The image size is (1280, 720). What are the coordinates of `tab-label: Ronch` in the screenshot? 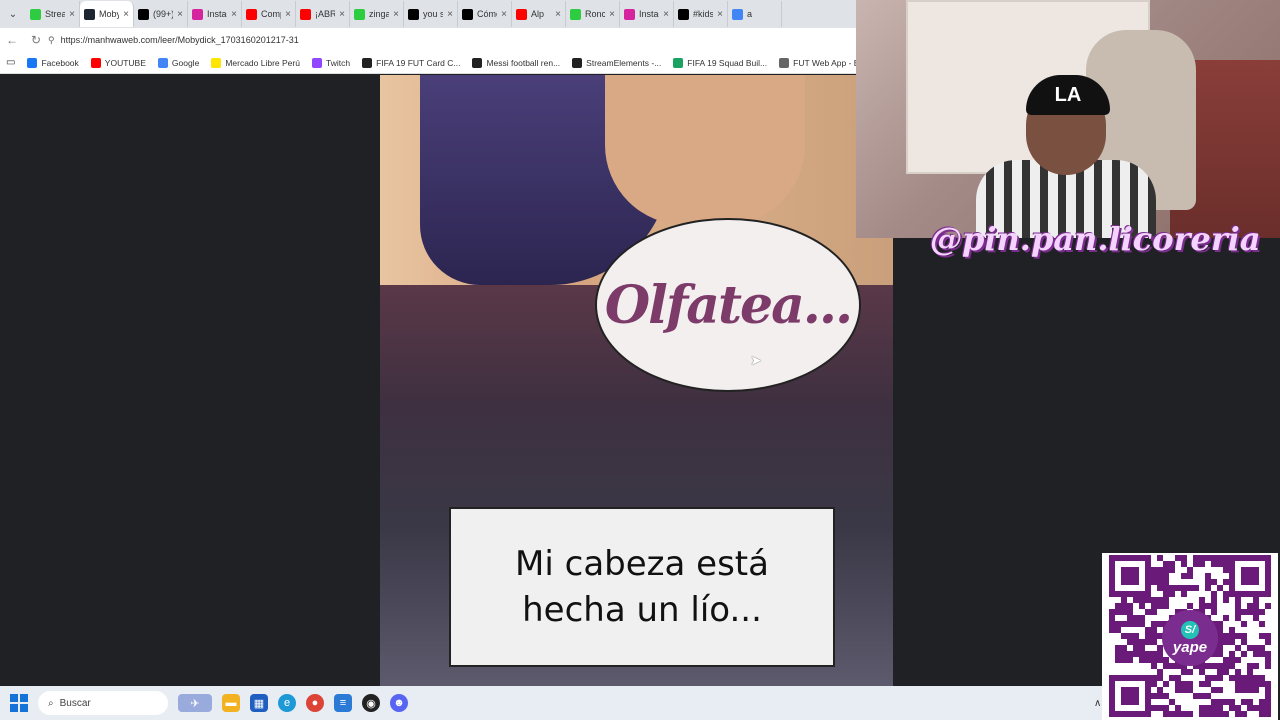 It's located at (595, 14).